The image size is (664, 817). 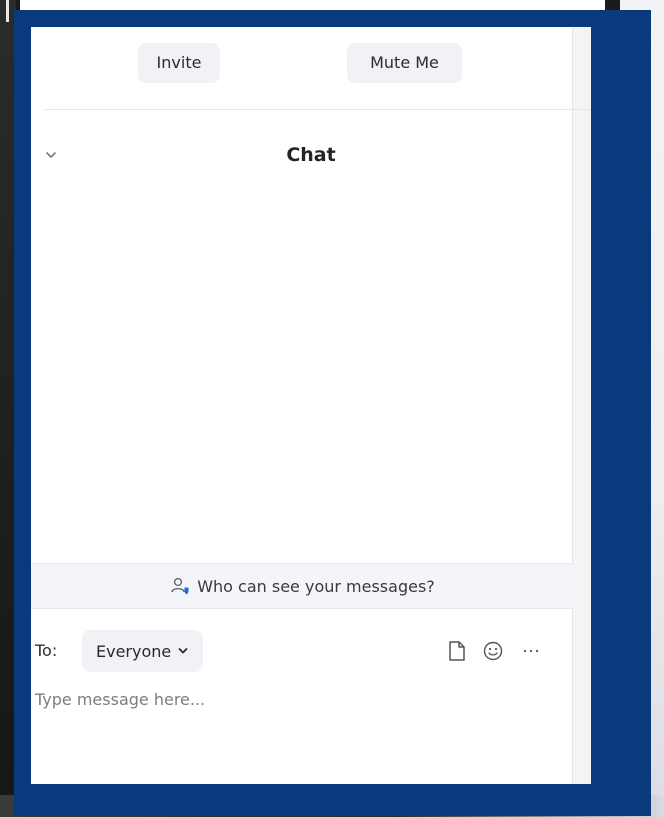 I want to click on message-visibility-notice: Who can see your messages?, so click(x=302, y=586).